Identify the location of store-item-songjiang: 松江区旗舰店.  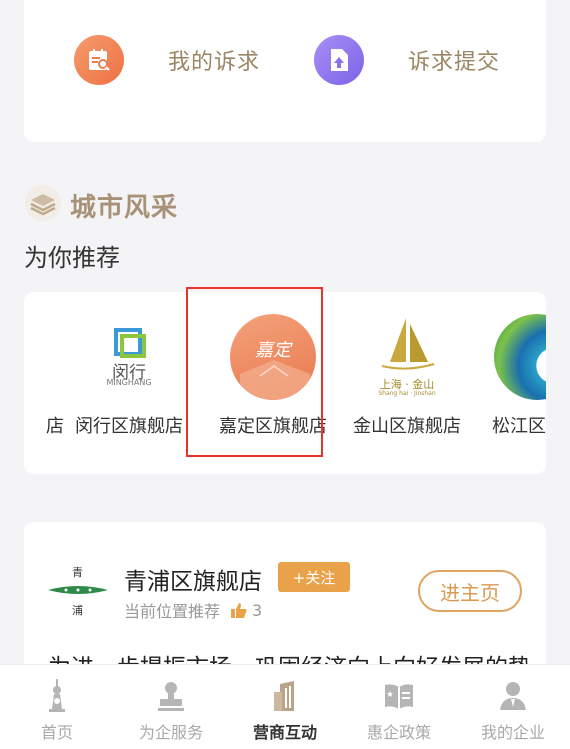
(509, 383).